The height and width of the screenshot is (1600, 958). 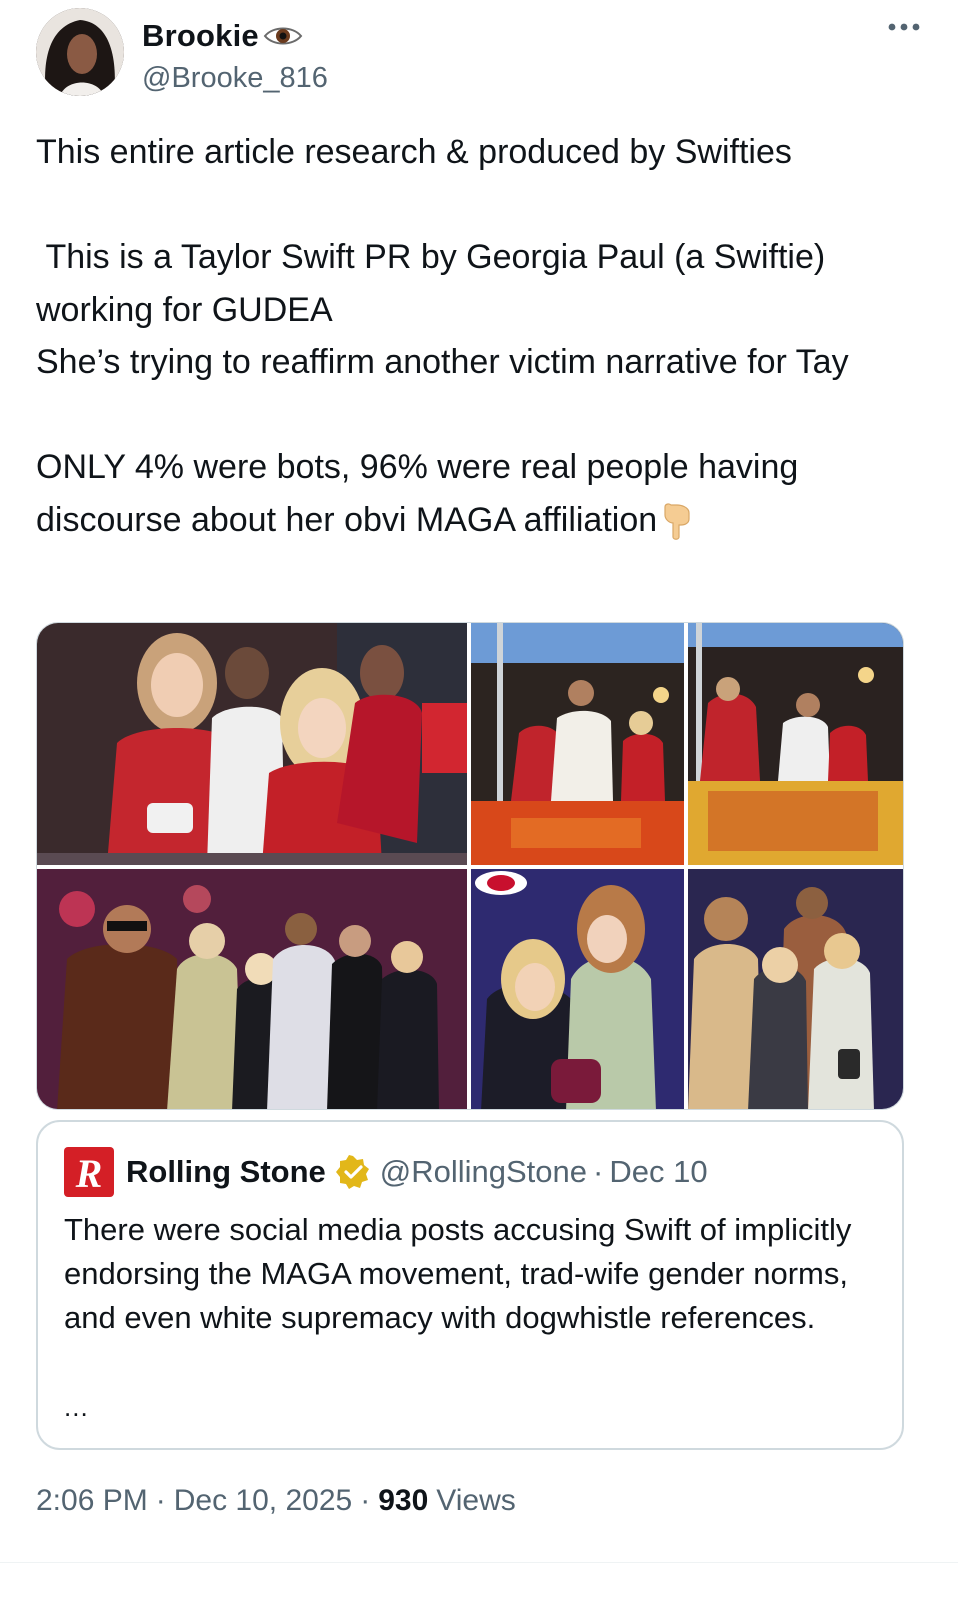 What do you see at coordinates (677, 521) in the screenshot?
I see `pointing-down-icon` at bounding box center [677, 521].